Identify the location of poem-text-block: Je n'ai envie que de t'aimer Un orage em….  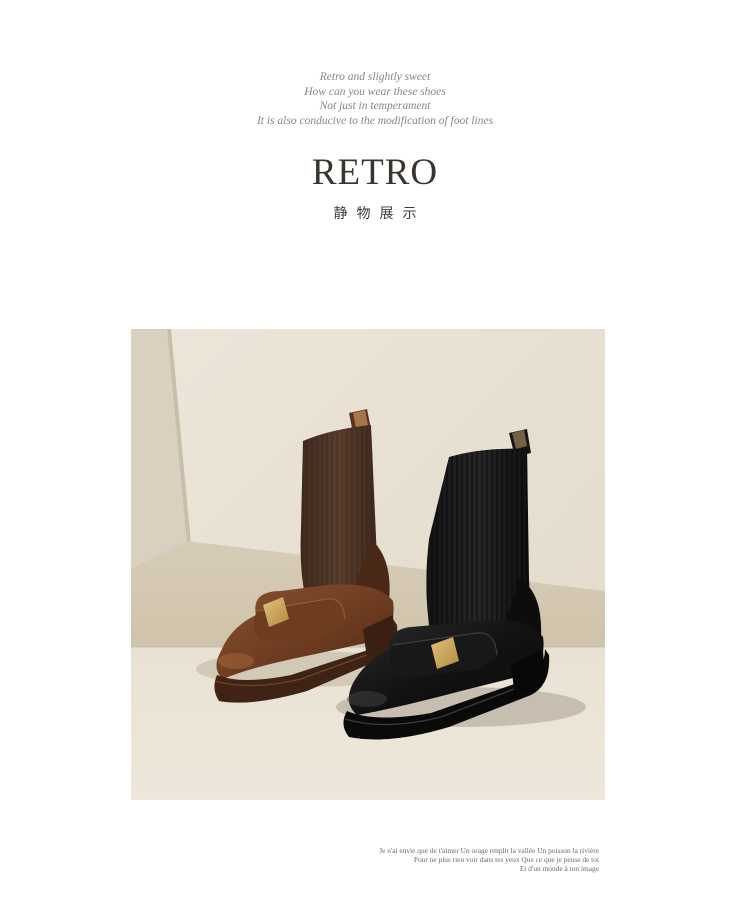
(489, 859).